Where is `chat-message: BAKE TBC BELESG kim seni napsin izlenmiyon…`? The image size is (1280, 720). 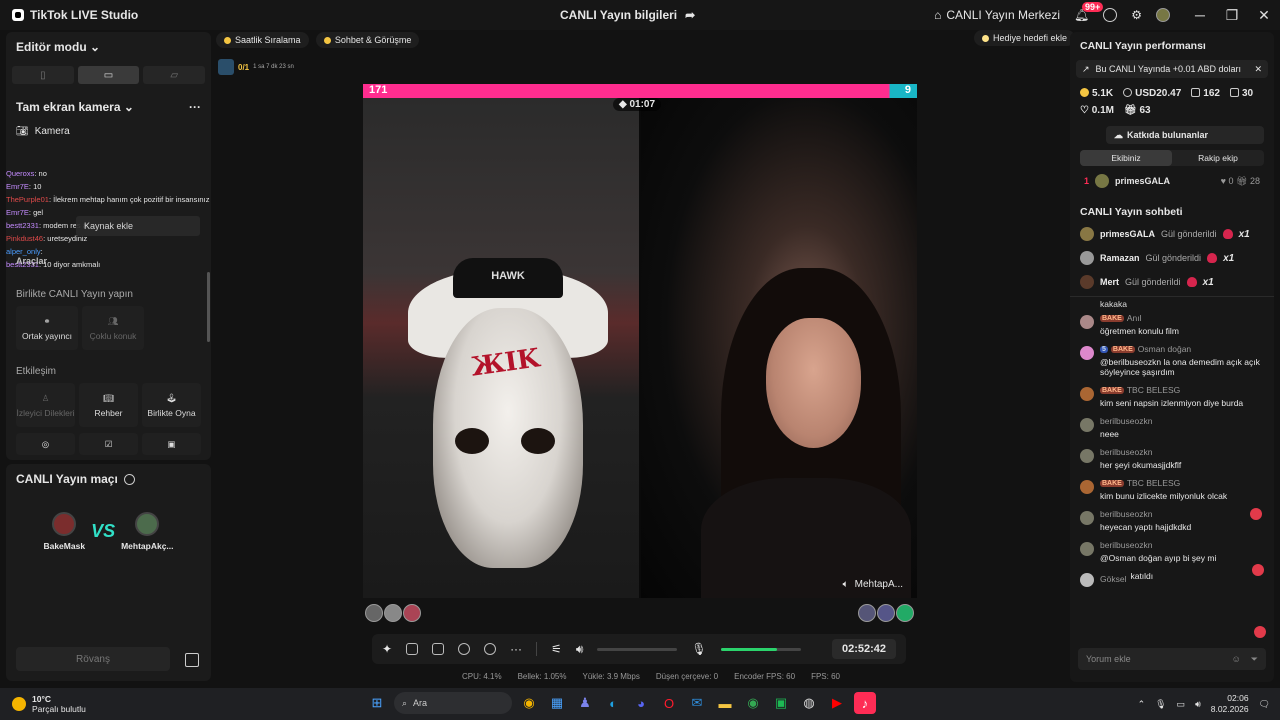 chat-message: BAKE TBC BELESG kim seni napsin izlenmiyon… is located at coordinates (1172, 396).